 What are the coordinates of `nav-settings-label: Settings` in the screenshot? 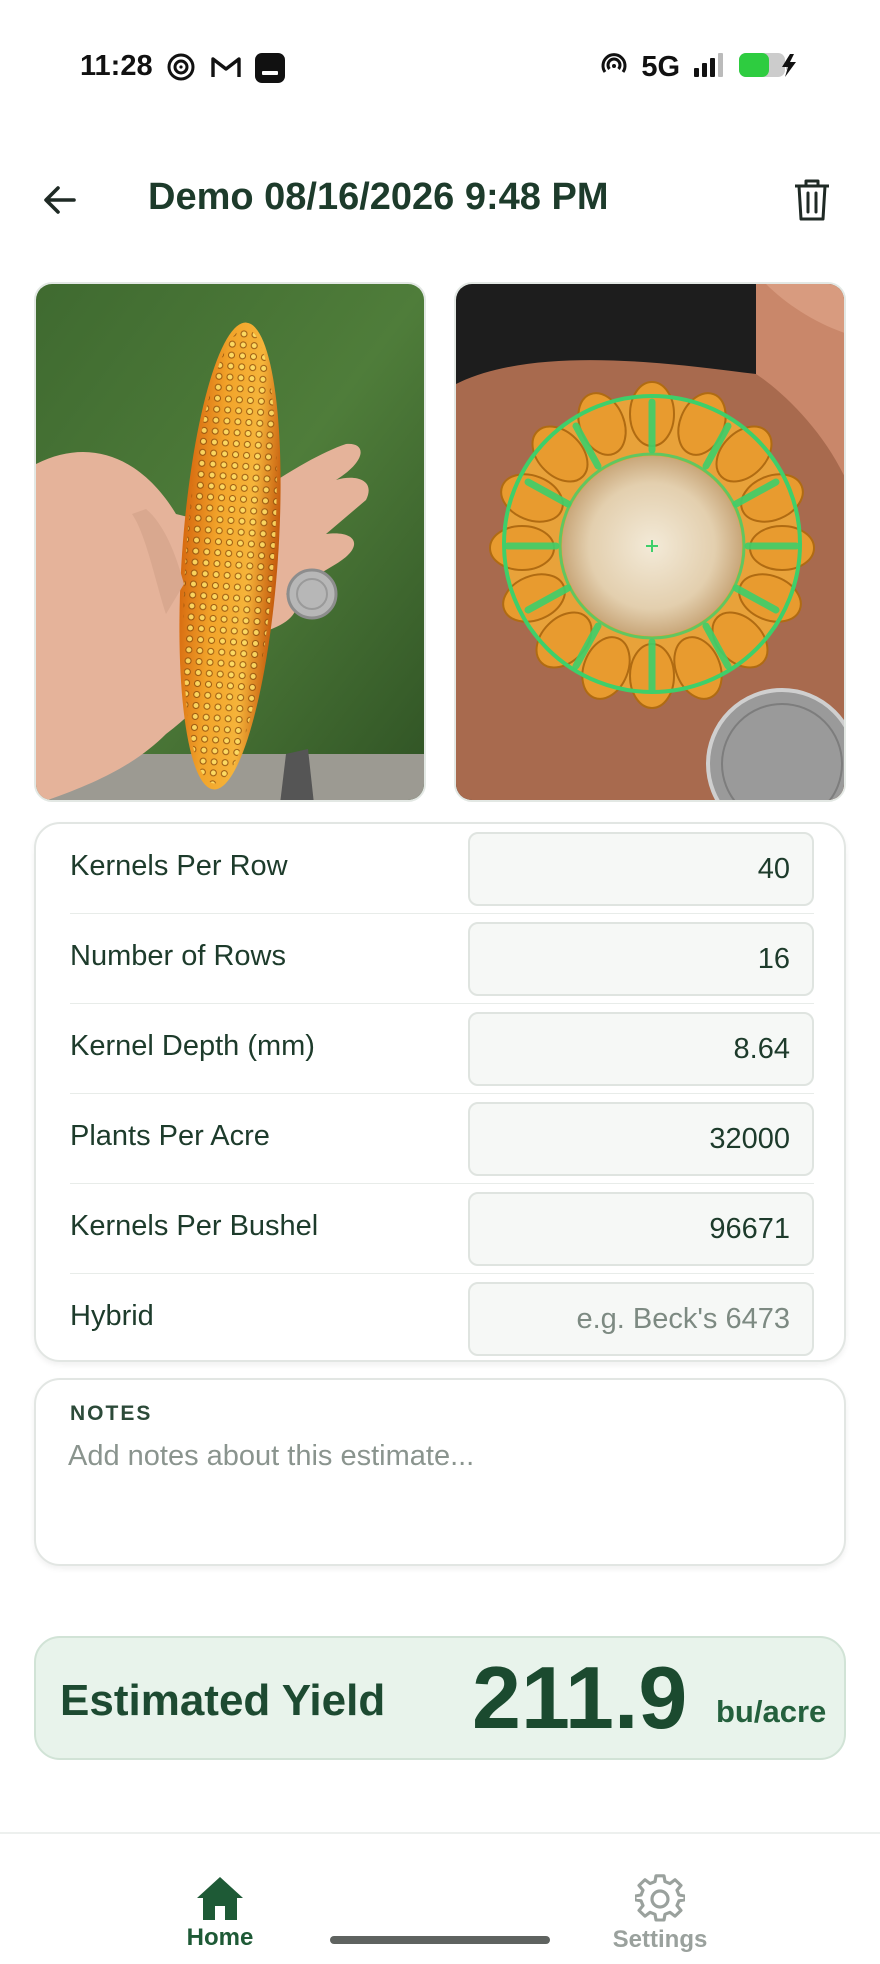 It's located at (660, 1939).